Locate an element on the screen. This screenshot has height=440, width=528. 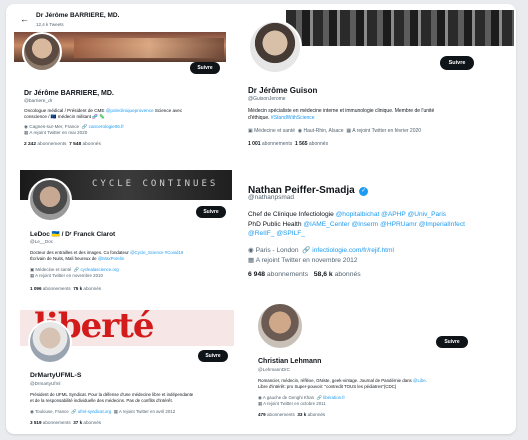
profile-handle: @LehmannDrC is located at coordinates (274, 369).